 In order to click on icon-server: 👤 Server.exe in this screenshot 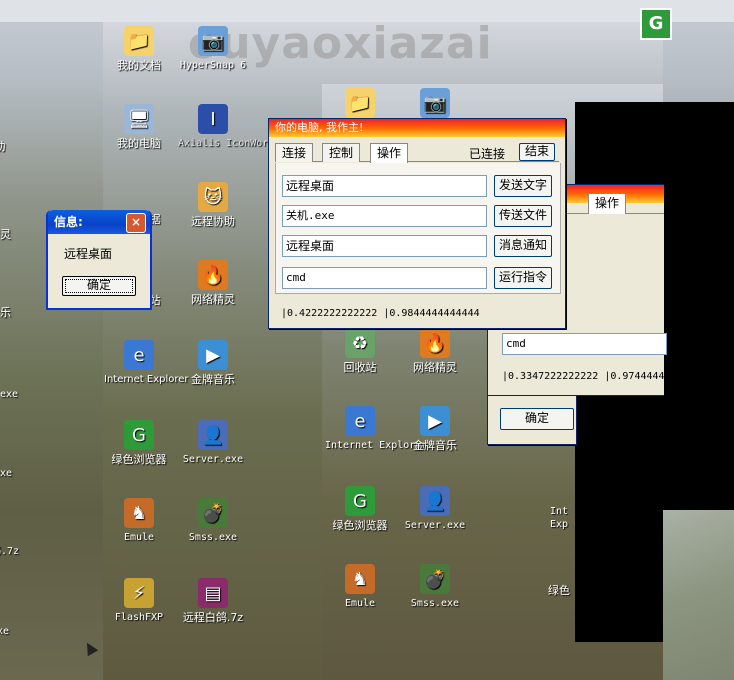, I will do `click(213, 443)`.